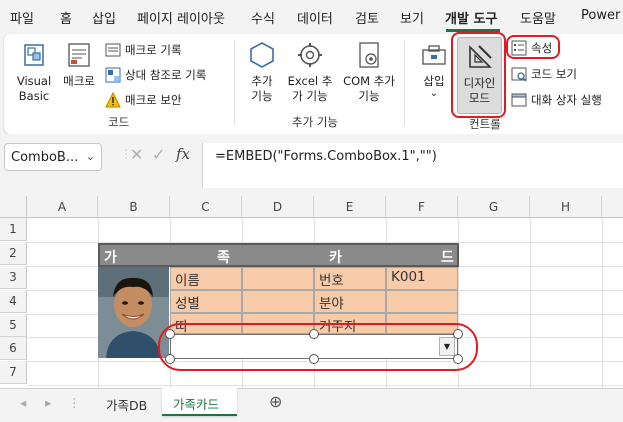  What do you see at coordinates (434, 55) in the screenshot?
I see `toolbox-icon` at bounding box center [434, 55].